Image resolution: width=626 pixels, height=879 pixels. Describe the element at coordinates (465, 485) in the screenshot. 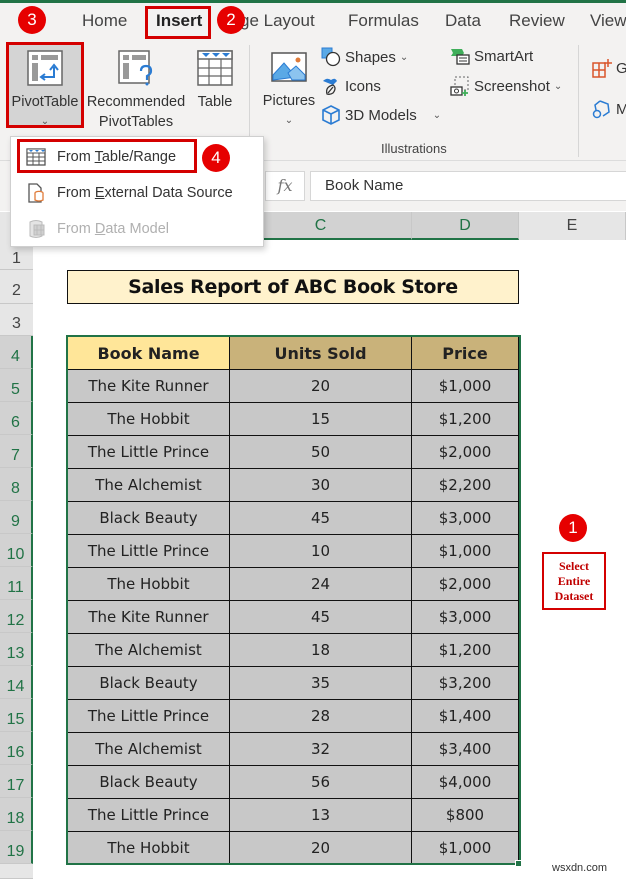

I see `price-cell: $2,200` at that location.